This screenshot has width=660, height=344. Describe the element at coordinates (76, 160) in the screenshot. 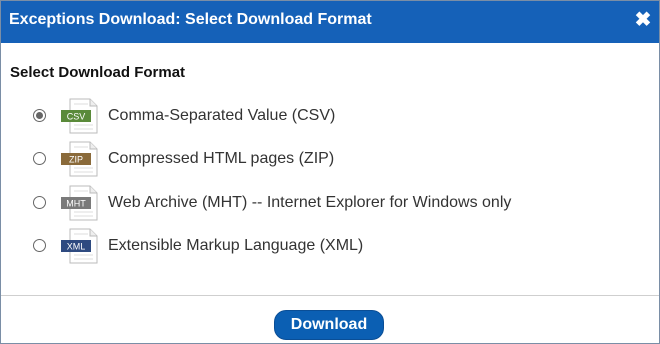

I see `zip-badge: ZIP` at that location.